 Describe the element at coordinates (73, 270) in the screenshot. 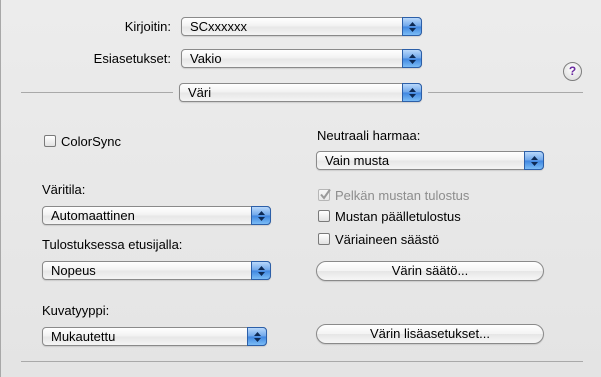

I see `priority-value: Nopeus` at that location.